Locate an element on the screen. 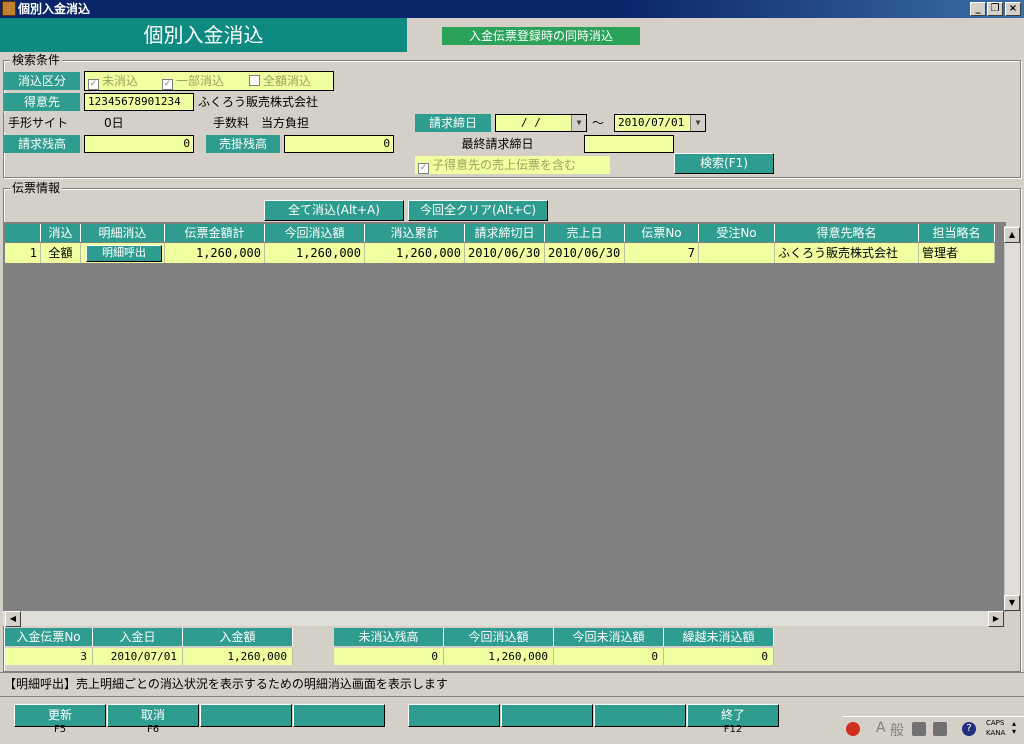 The image size is (1024, 744). sync-mode-label: 入金伝票登録時の同時消込 is located at coordinates (541, 36).